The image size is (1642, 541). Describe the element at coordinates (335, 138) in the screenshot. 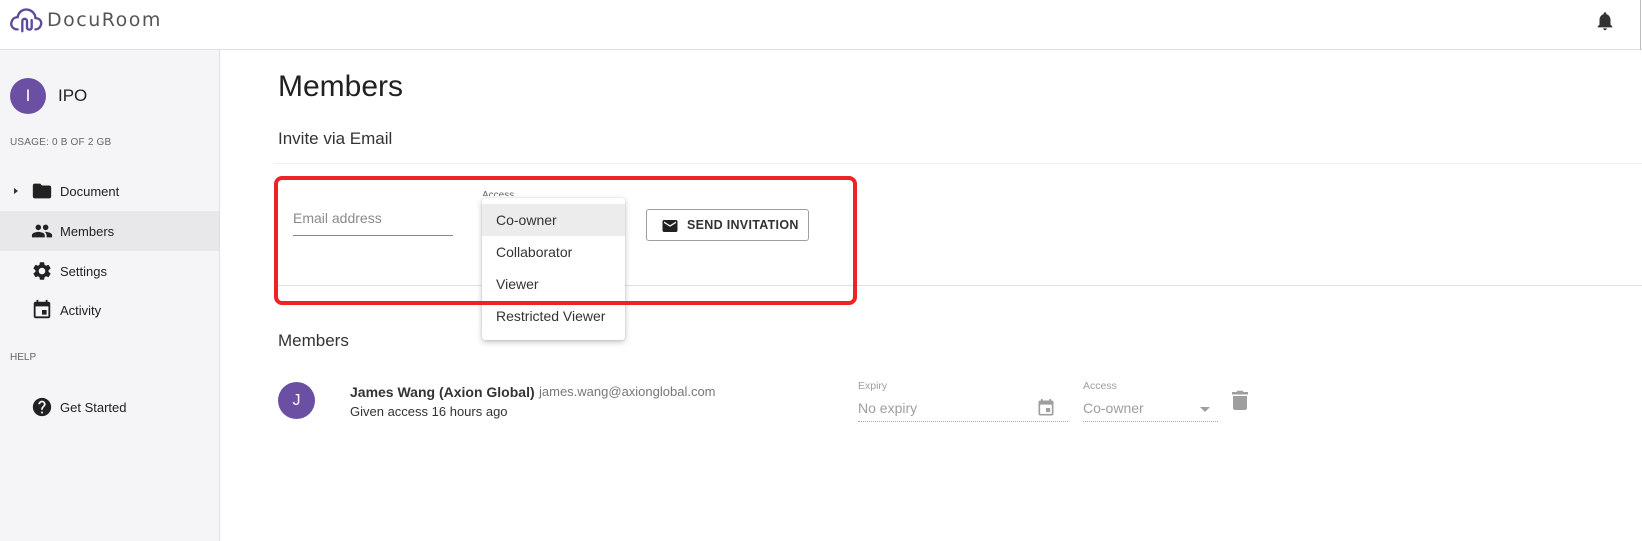

I see `invite-heading: Invite via Email` at that location.